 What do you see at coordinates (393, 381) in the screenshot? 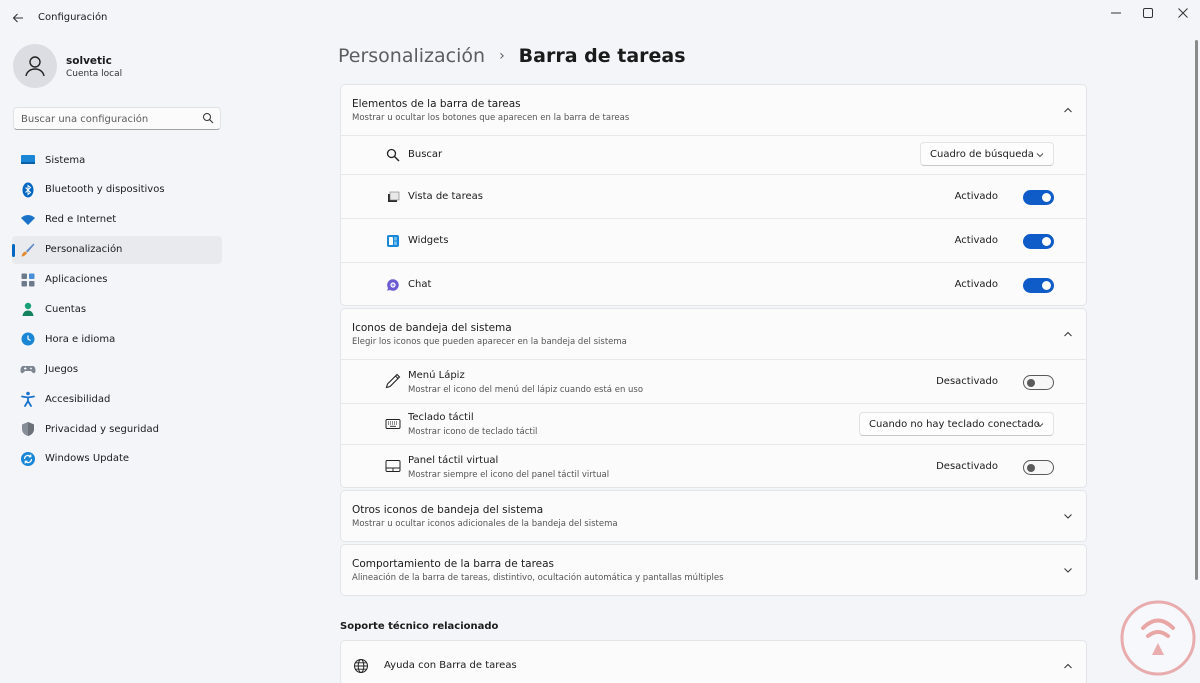
I see `pen-icon` at bounding box center [393, 381].